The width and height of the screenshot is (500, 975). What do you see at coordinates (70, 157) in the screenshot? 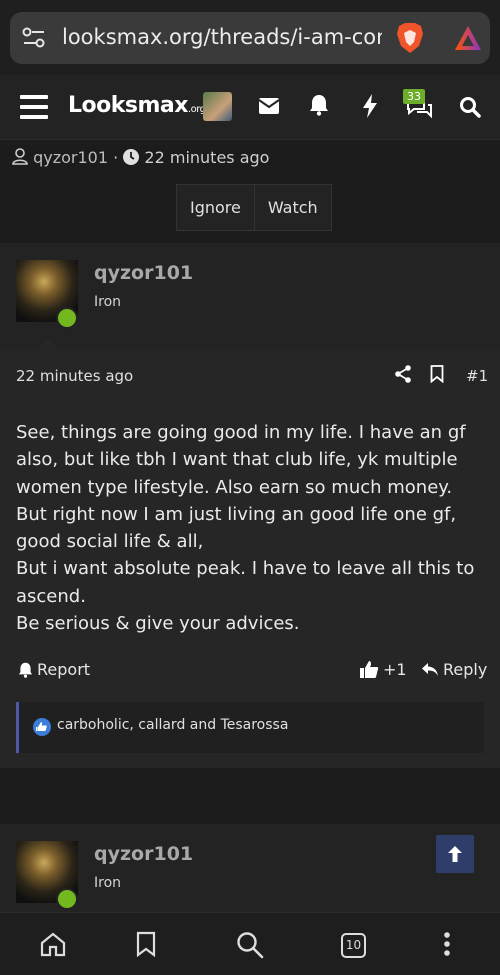
I see `thread-author: qyzor101` at bounding box center [70, 157].